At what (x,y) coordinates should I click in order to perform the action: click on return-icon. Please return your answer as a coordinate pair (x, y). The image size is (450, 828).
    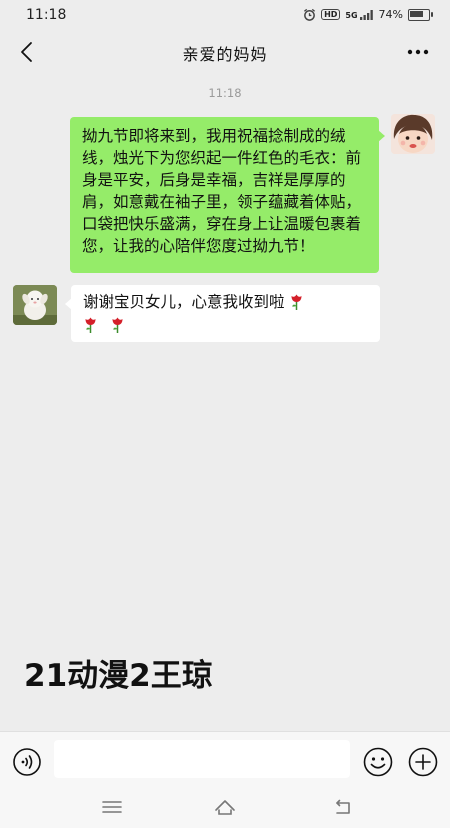
    Looking at the image, I should click on (343, 807).